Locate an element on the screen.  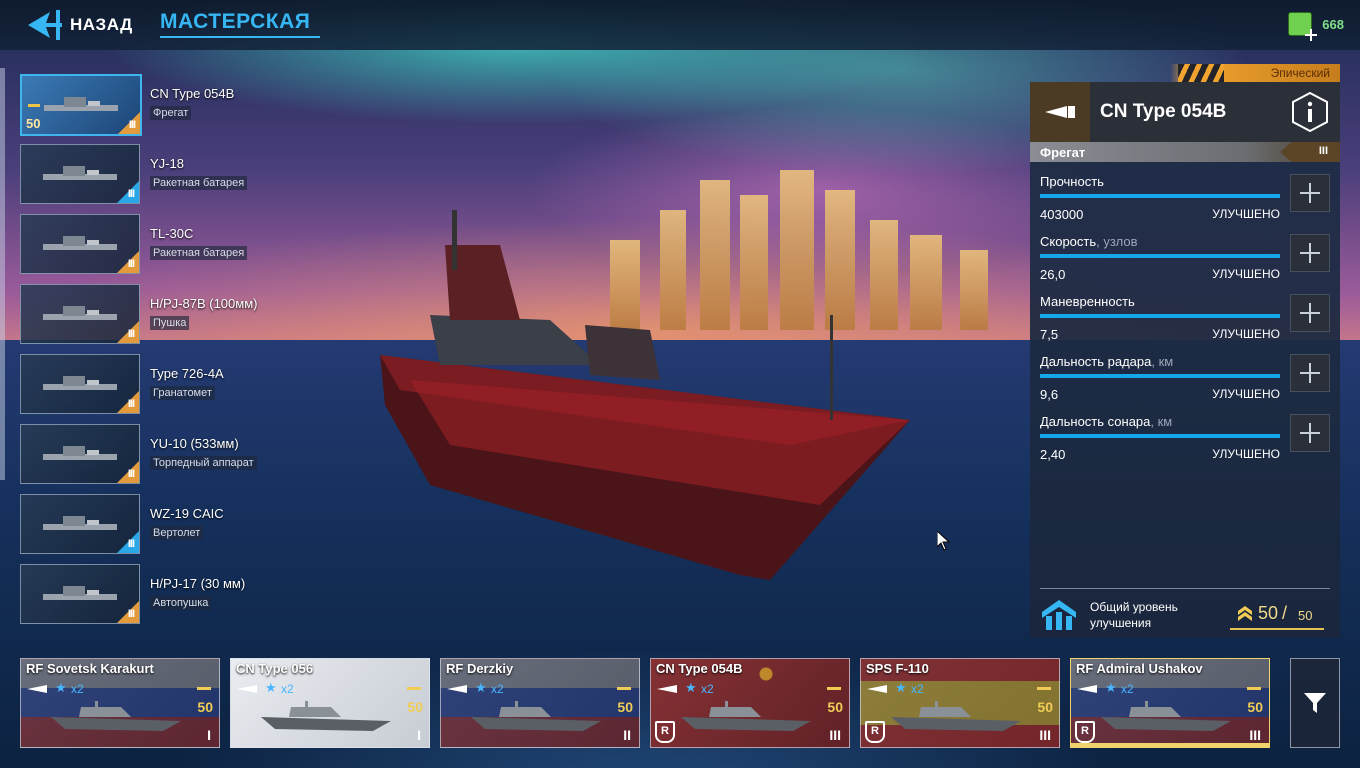
stat-label: Прочность is located at coordinates (1072, 181).